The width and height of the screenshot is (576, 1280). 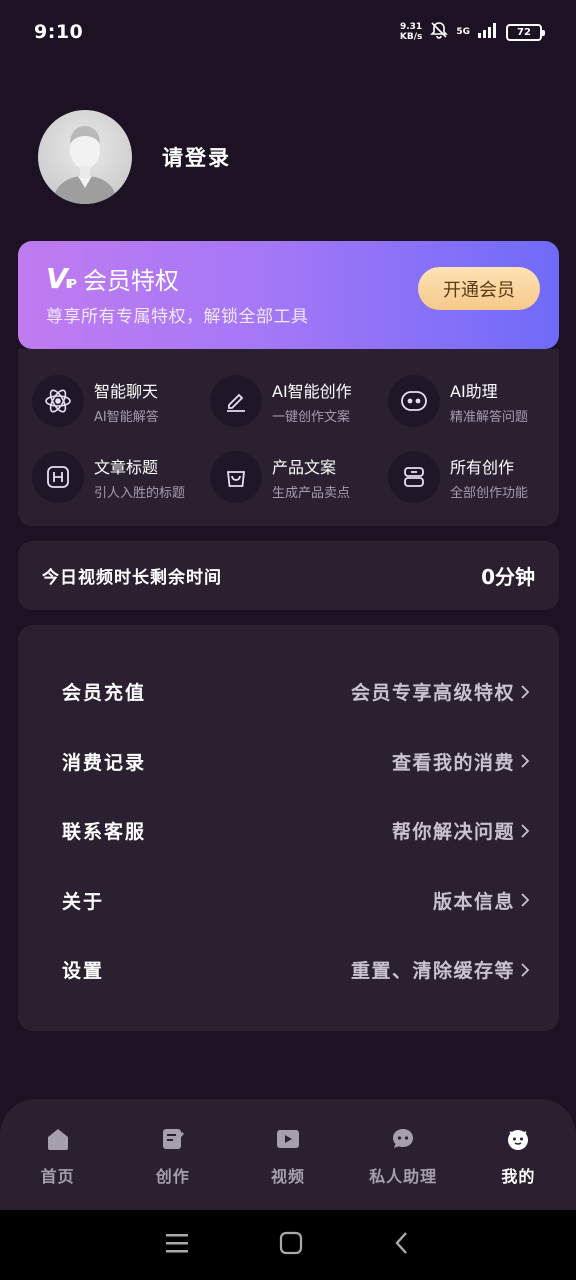 What do you see at coordinates (312, 391) in the screenshot?
I see `feature-name: AI智能创作` at bounding box center [312, 391].